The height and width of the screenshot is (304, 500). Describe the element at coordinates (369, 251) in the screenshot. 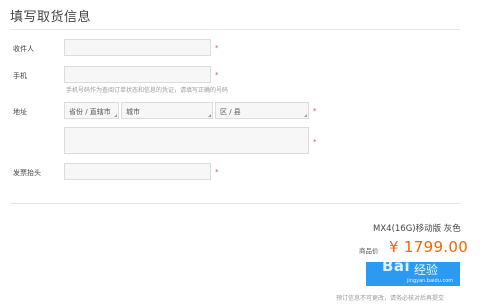

I see `price-label: 商品价` at that location.